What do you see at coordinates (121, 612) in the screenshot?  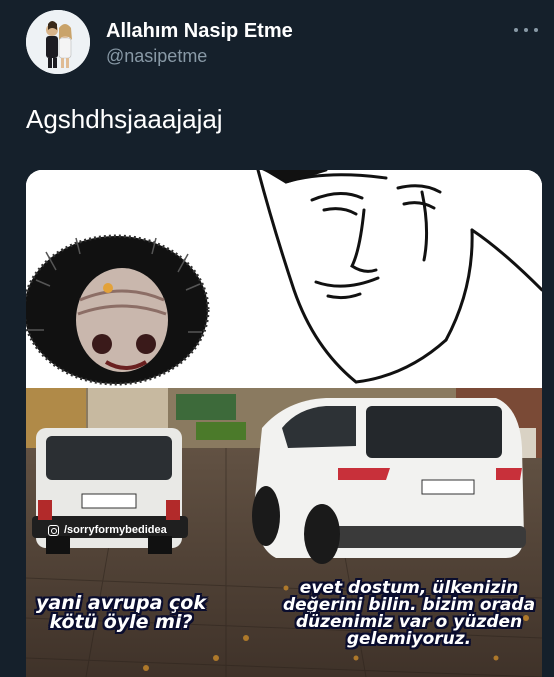 I see `meme-caption-left: yani avrupa çok kötü öyle mi?` at bounding box center [121, 612].